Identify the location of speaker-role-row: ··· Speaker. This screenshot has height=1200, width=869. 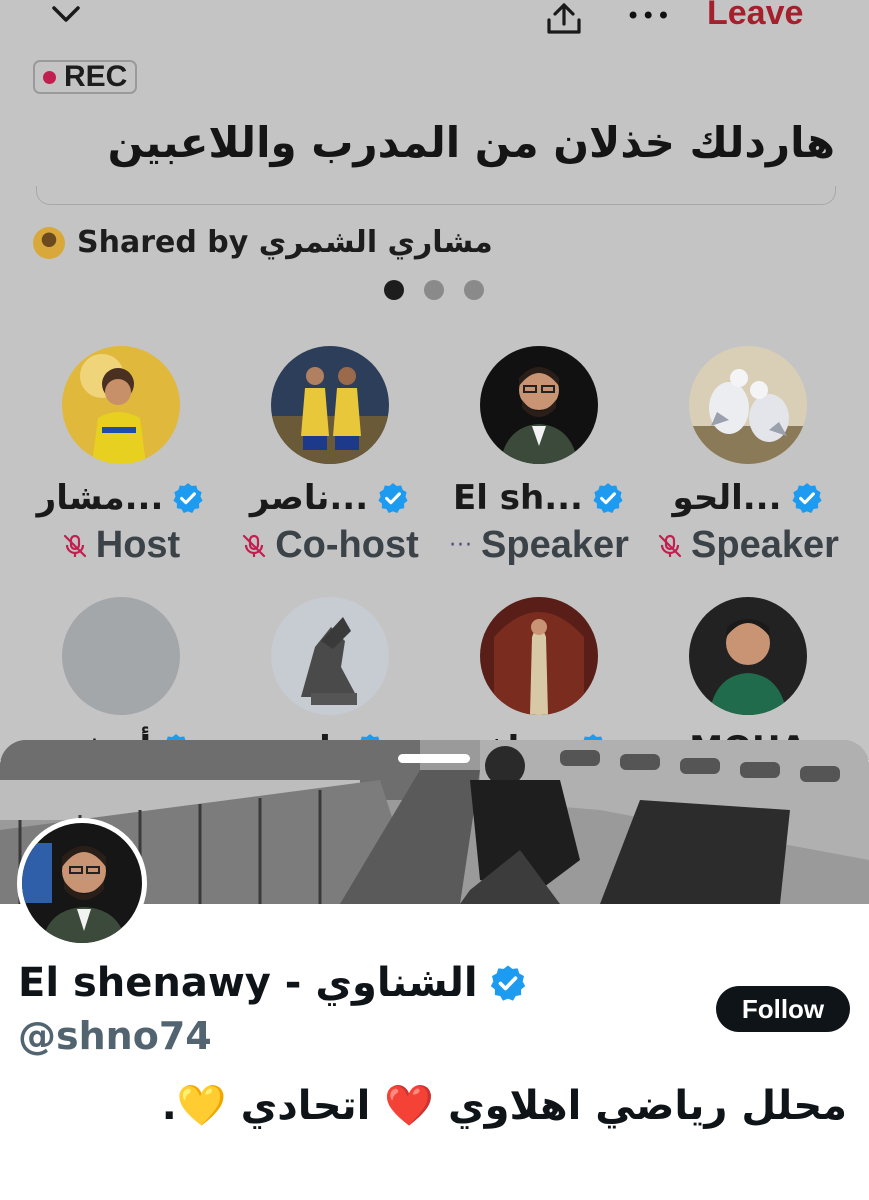
(539, 545).